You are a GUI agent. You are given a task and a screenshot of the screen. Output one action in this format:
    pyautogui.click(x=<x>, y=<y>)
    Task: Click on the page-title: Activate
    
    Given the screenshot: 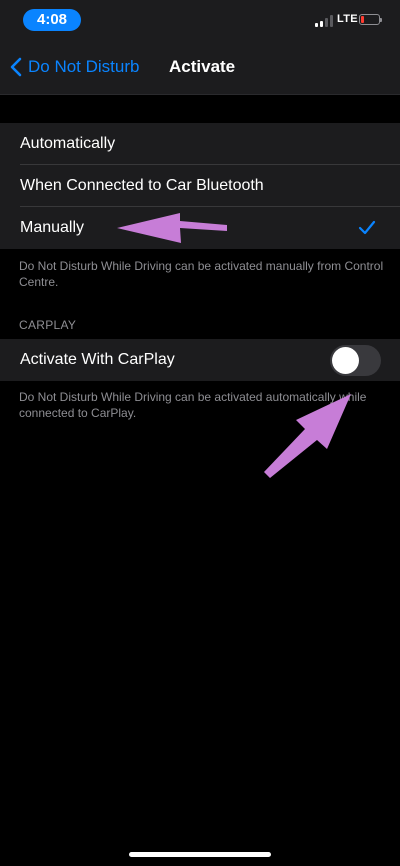 What is the action you would take?
    pyautogui.click(x=202, y=66)
    